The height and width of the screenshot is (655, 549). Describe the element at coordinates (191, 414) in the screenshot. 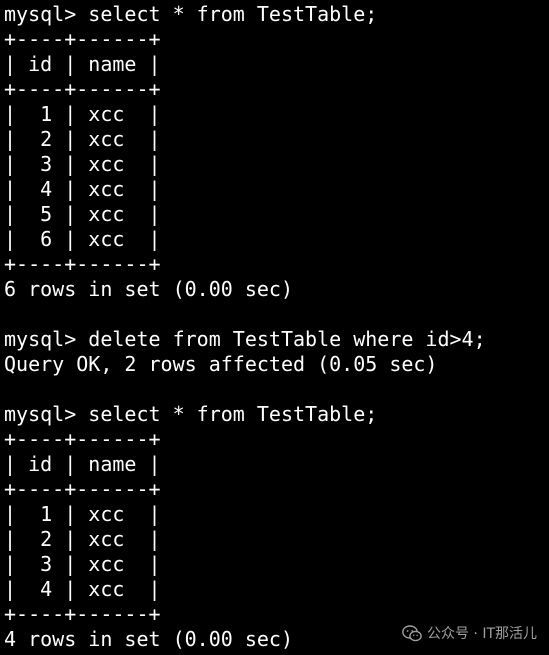

I see `command-line-select-2: mysql> select * from TestTable;` at that location.